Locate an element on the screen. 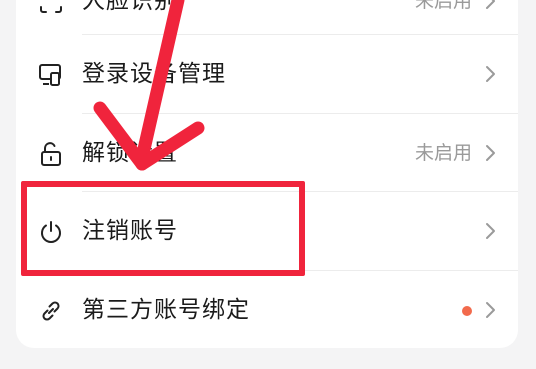 This screenshot has height=369, width=536. settings-item-label: 第三方账号绑定 is located at coordinates (166, 310).